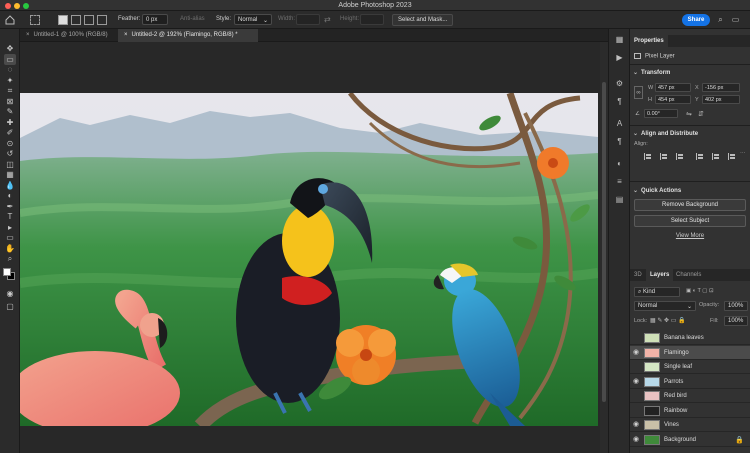 The height and width of the screenshot is (453, 750). I want to click on swatches-icon: ▤, so click(619, 200).